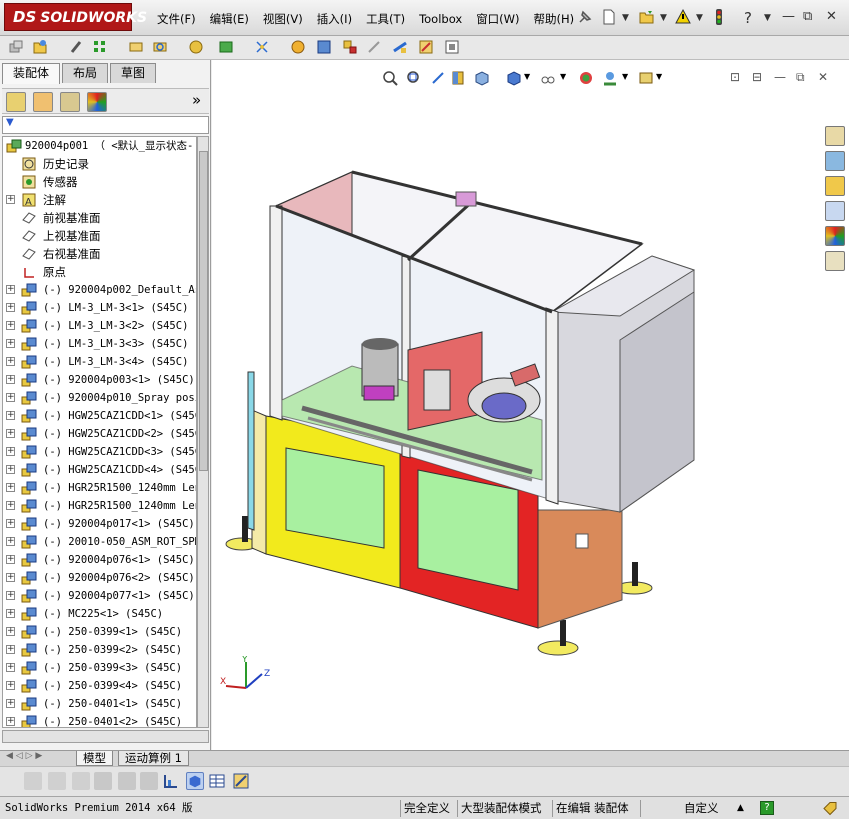 Image resolution: width=849 pixels, height=819 pixels. Describe the element at coordinates (554, 19) in the screenshot. I see `menu-help: 帮助(H)` at that location.